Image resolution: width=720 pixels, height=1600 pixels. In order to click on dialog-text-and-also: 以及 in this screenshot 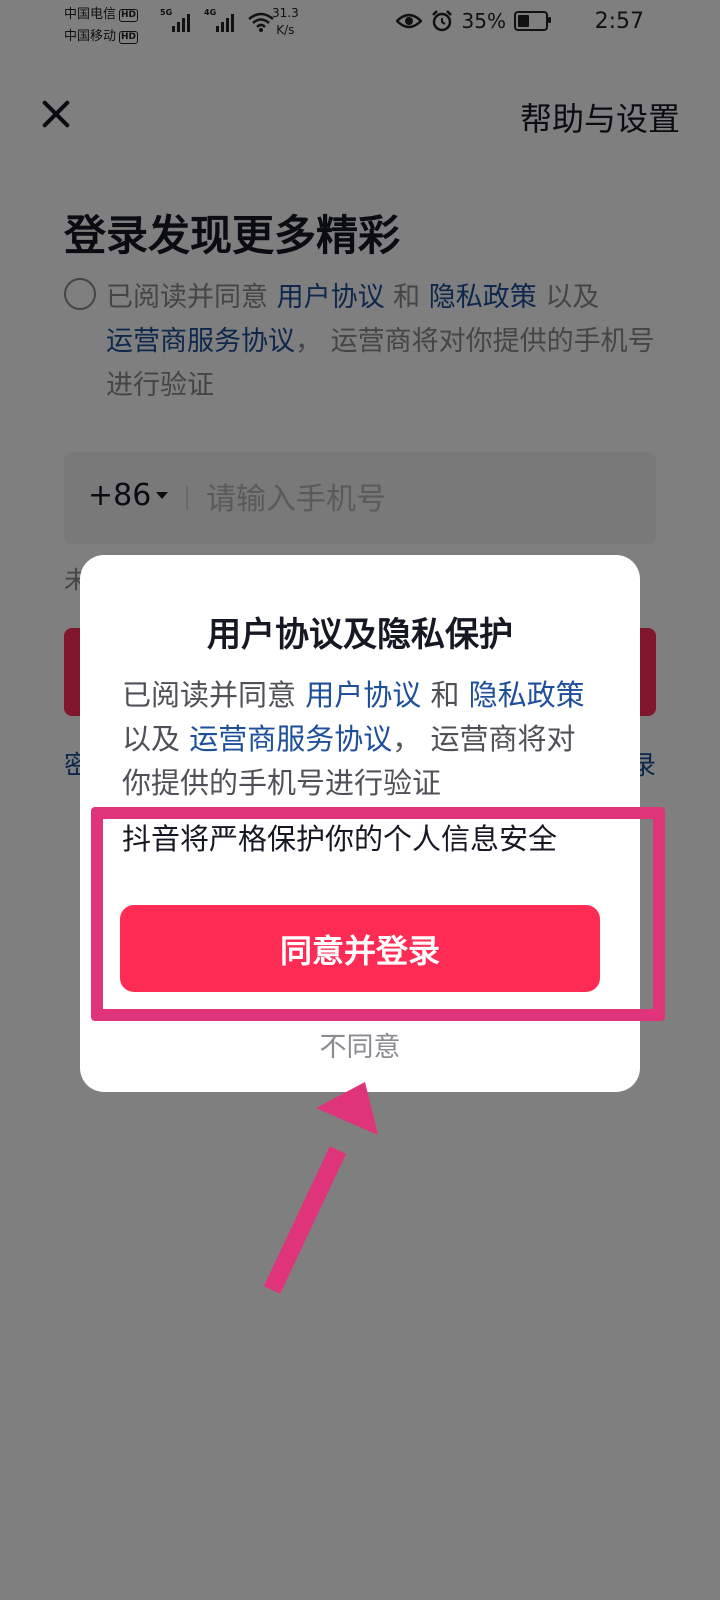, I will do `click(156, 739)`.